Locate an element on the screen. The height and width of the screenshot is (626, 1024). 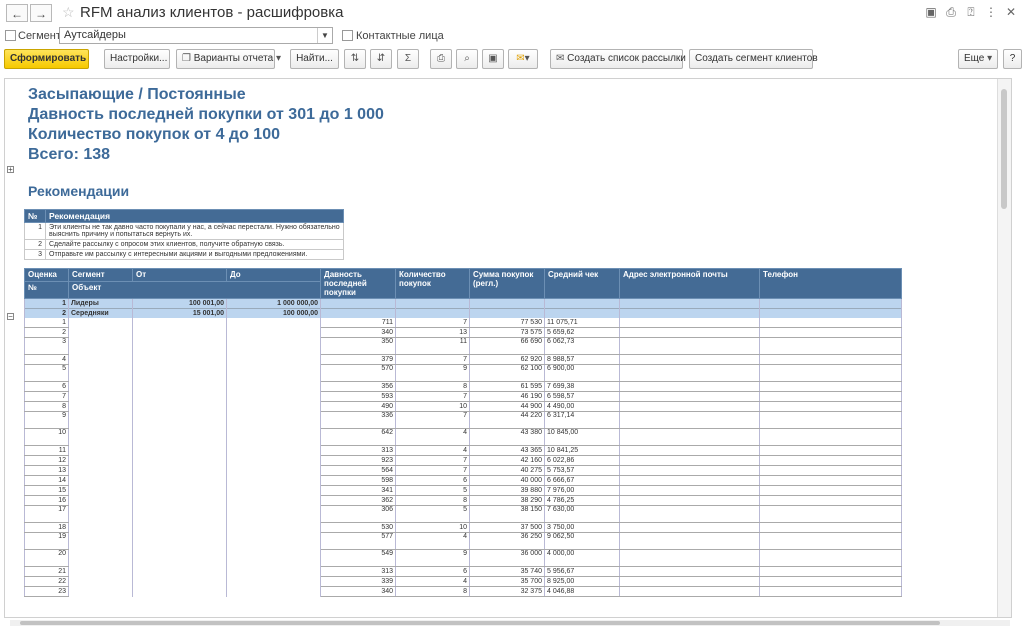
horizontal-scrollbar is located at coordinates (510, 623).